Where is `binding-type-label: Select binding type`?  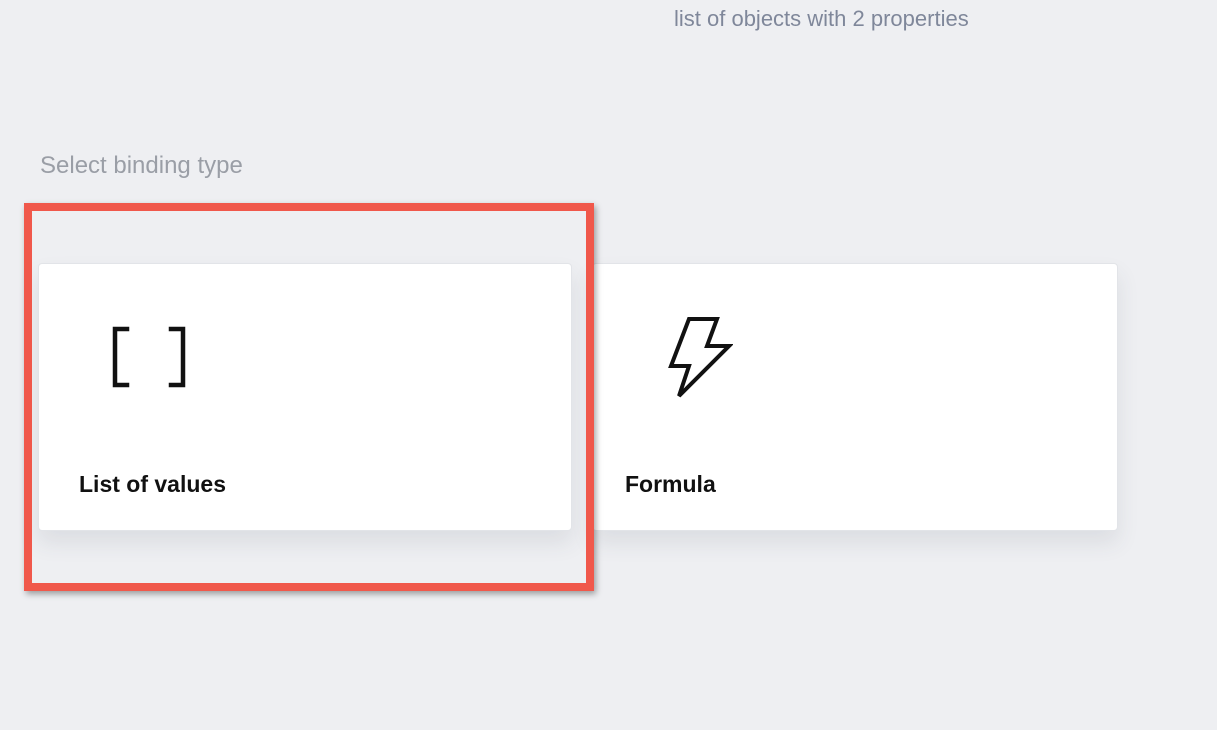 binding-type-label: Select binding type is located at coordinates (141, 165).